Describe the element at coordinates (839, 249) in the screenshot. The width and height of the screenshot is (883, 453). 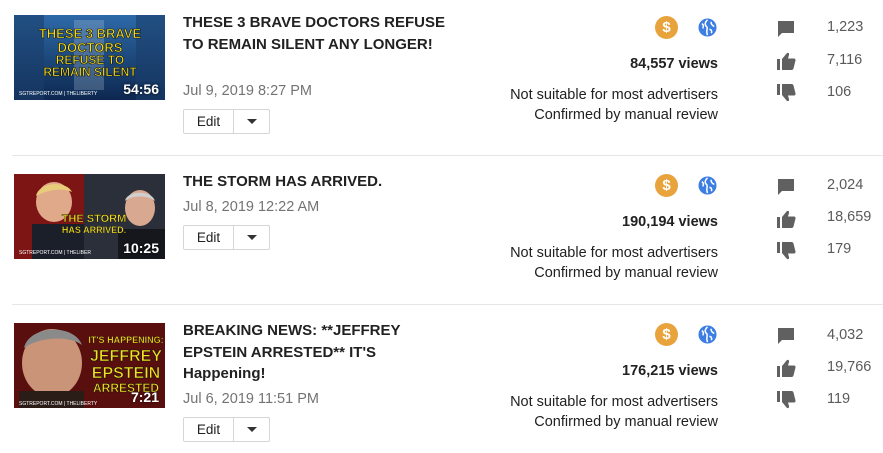
I see `dislike-count: 179` at that location.